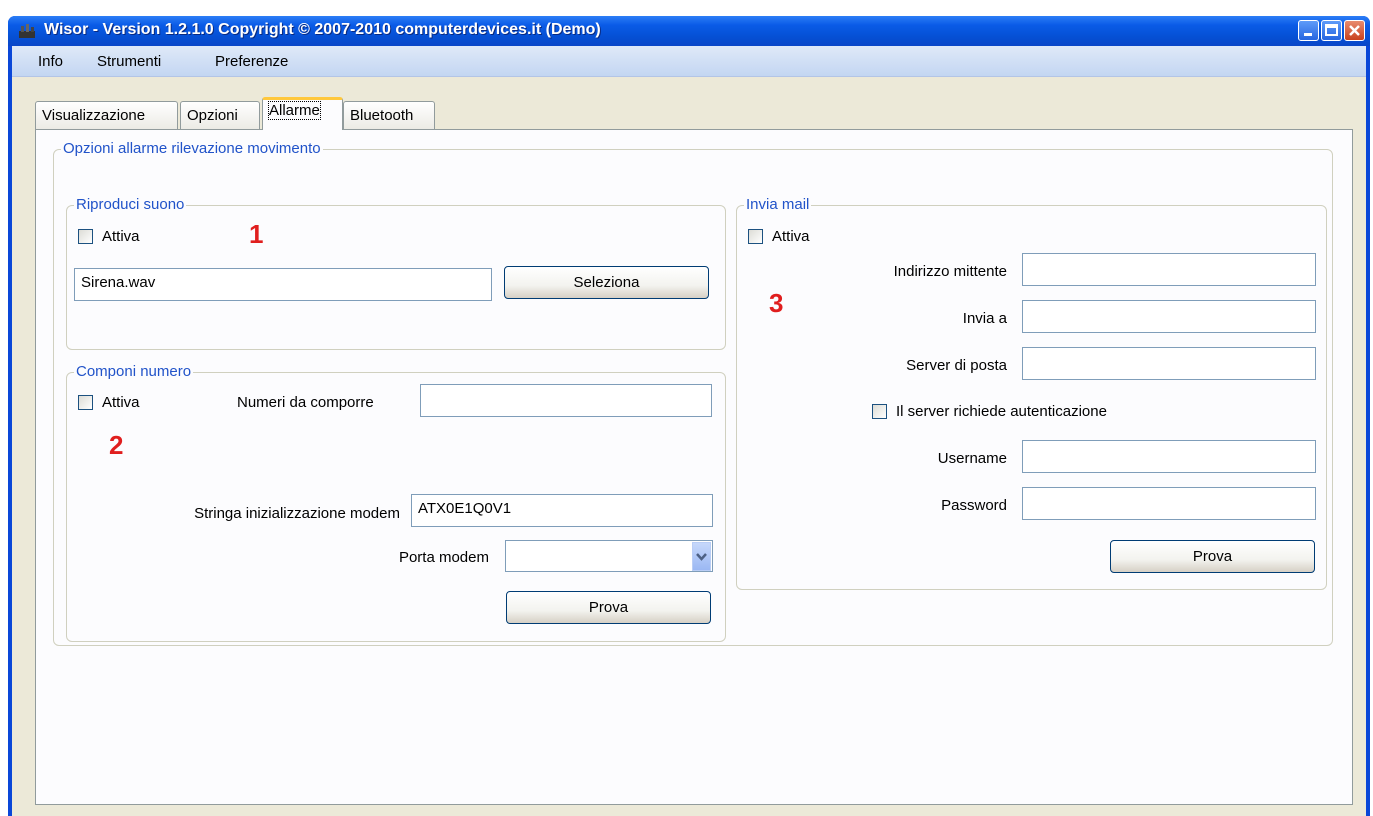  Describe the element at coordinates (27, 31) in the screenshot. I see `app-logo-icon` at that location.